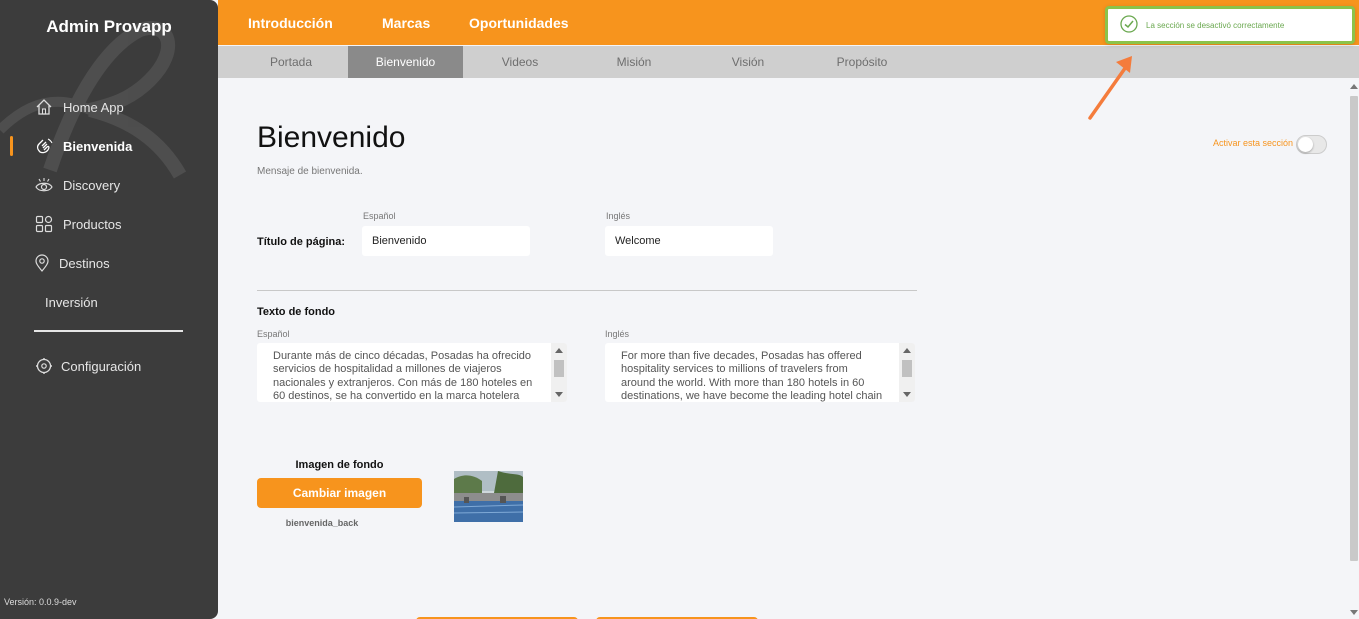 This screenshot has width=1359, height=619. I want to click on background-text-label: Texto de fondo, so click(296, 312).